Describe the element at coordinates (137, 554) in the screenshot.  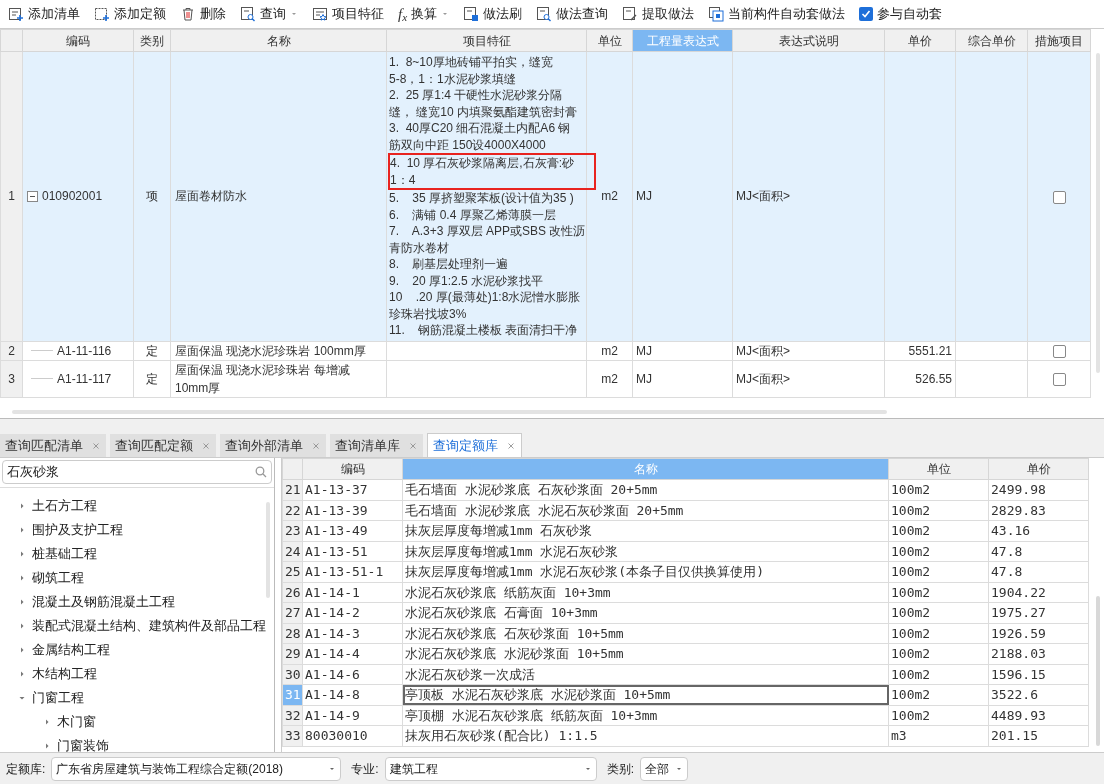
I see `tree-item: 桩基础工程` at that location.